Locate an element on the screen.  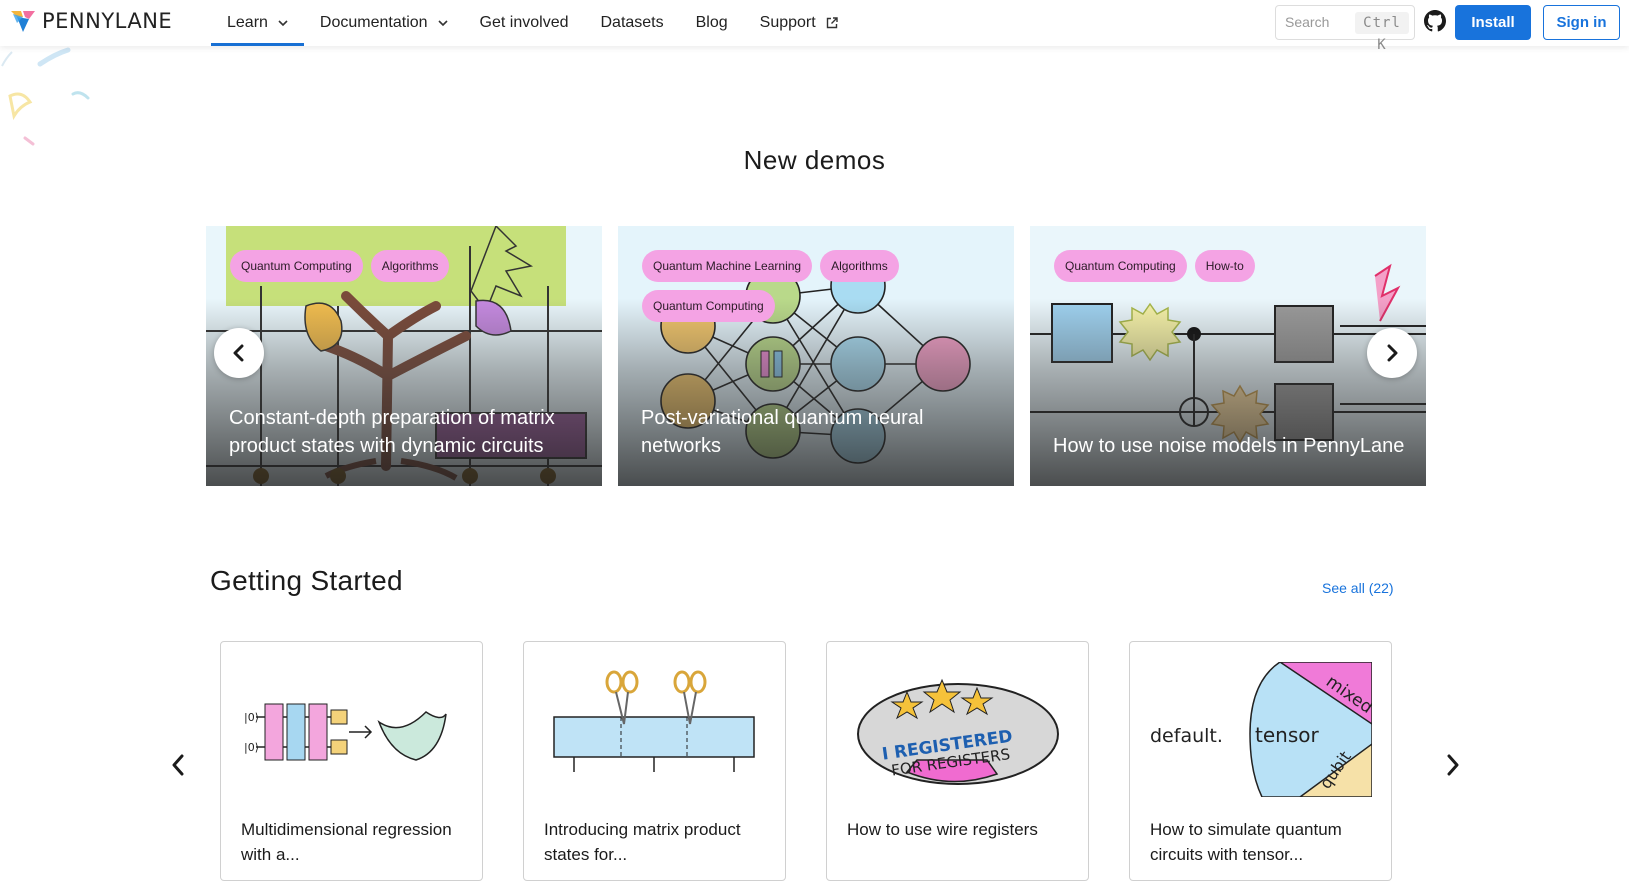
decorative-doodles is located at coordinates (45, 96).